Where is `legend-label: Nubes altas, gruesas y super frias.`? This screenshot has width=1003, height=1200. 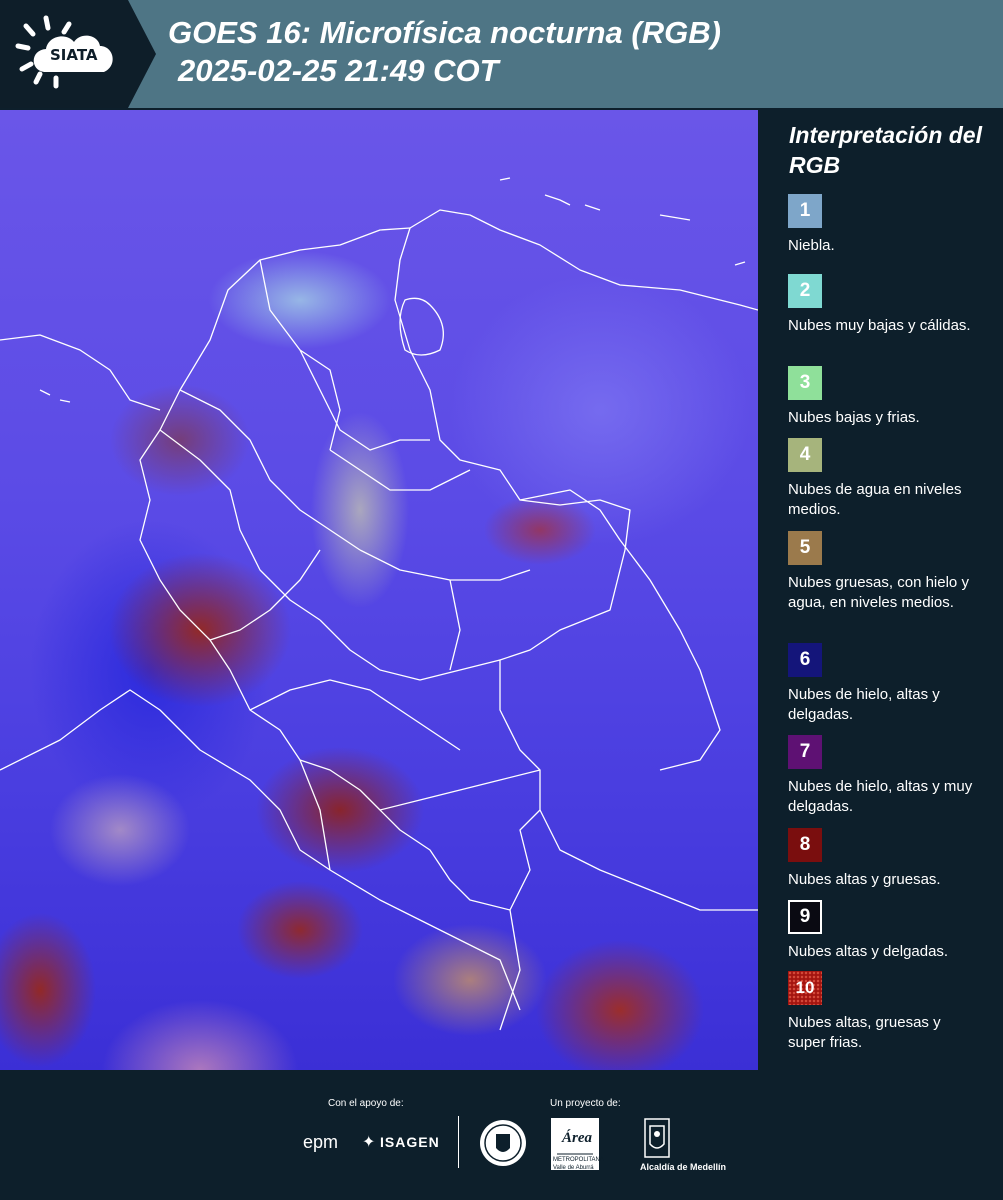 legend-label: Nubes altas, gruesas y super frias. is located at coordinates (864, 1032).